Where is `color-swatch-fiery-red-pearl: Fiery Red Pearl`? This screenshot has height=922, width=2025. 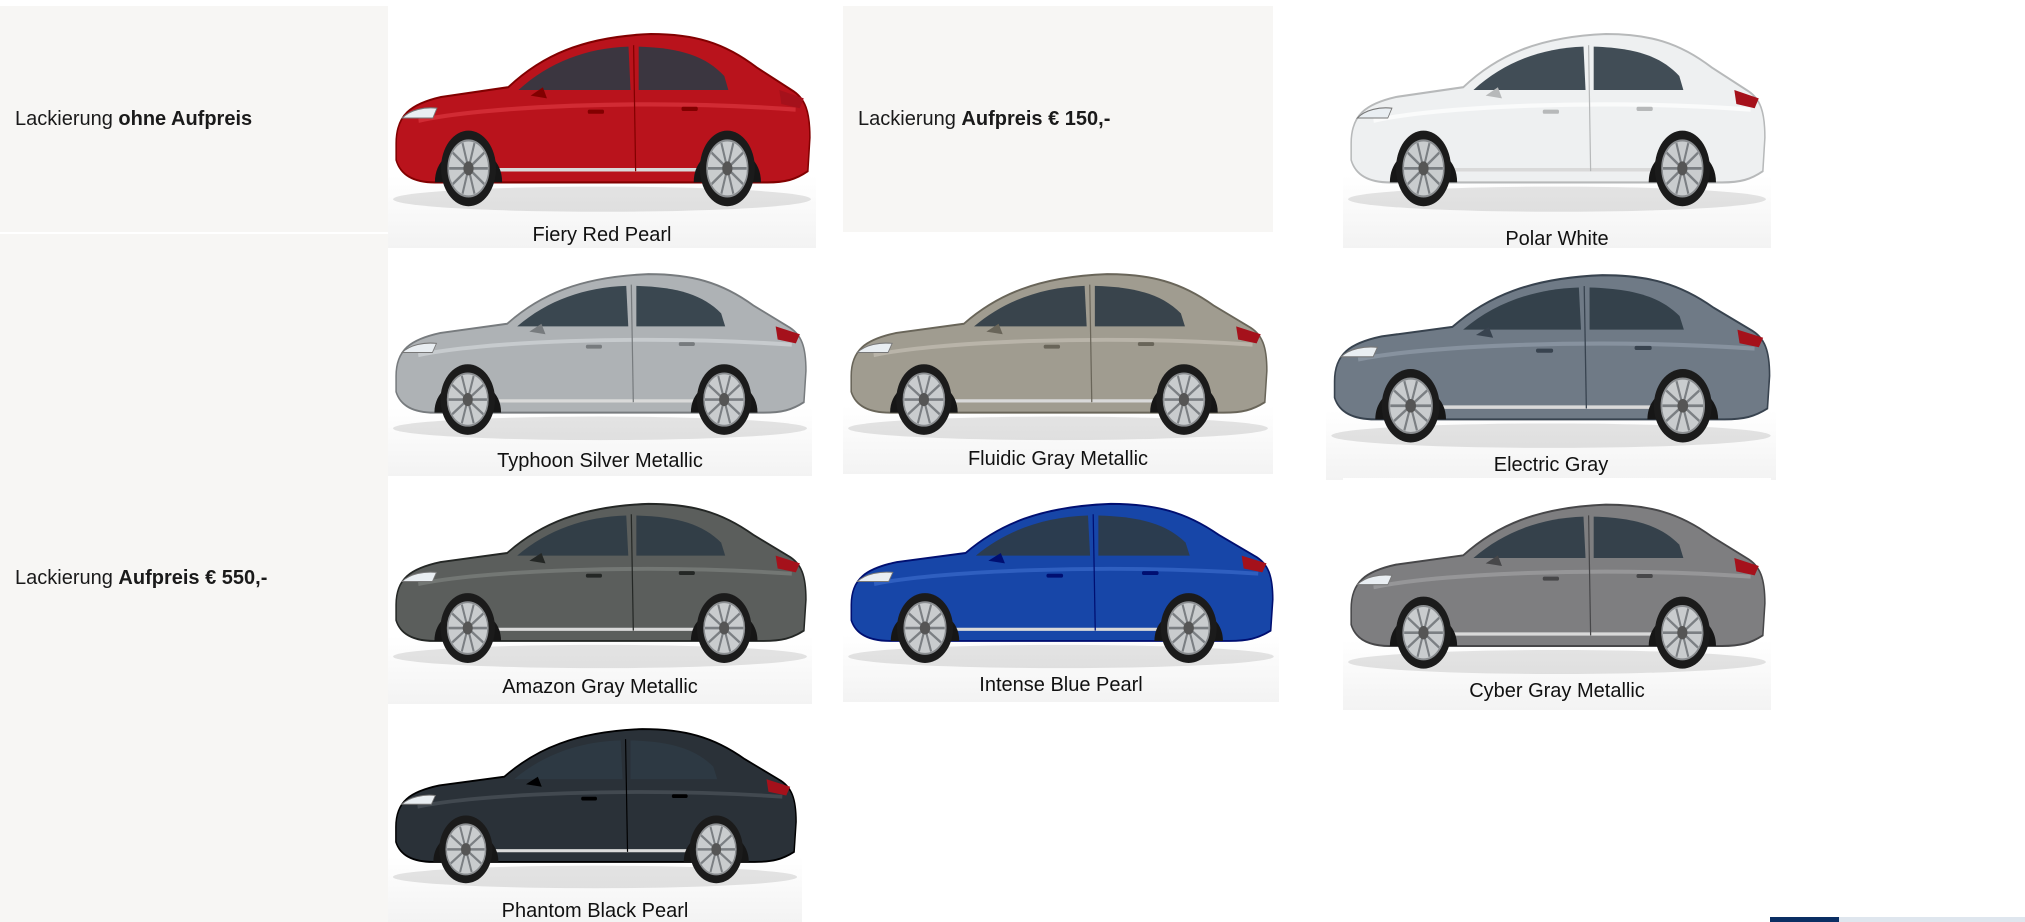
color-swatch-fiery-red-pearl: Fiery Red Pearl is located at coordinates (602, 127).